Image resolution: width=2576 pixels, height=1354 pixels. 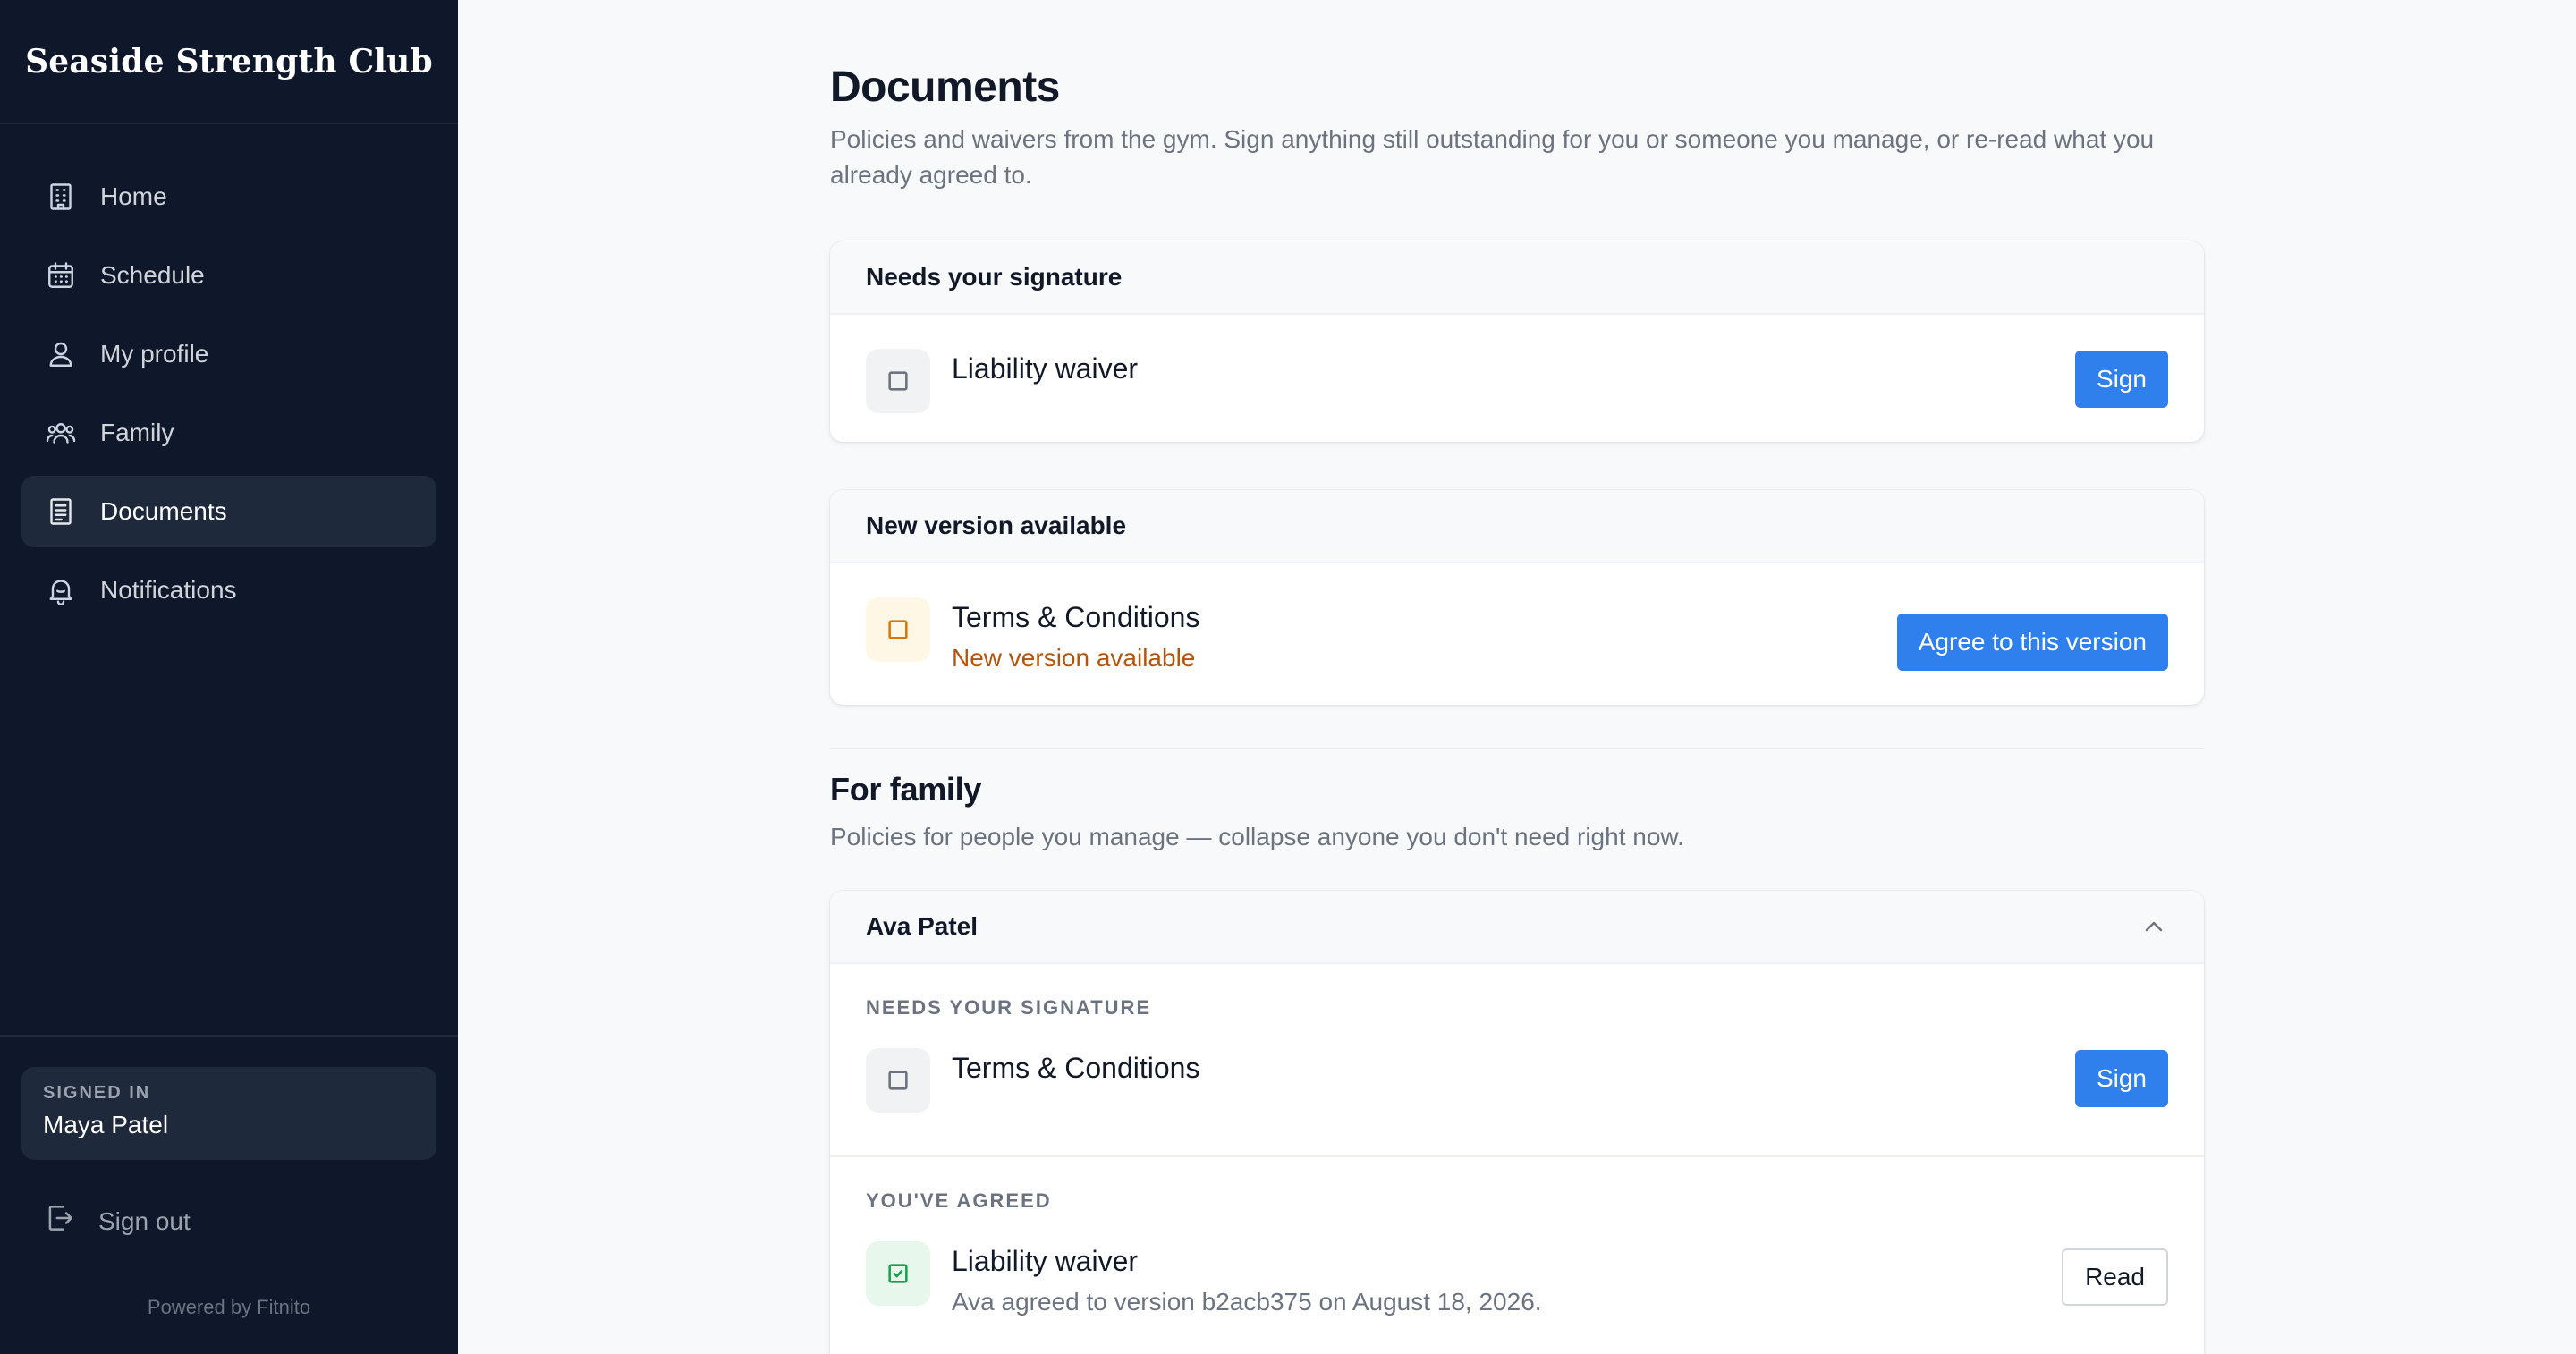 I want to click on sidebar-item-documents: Documents, so click(x=228, y=512).